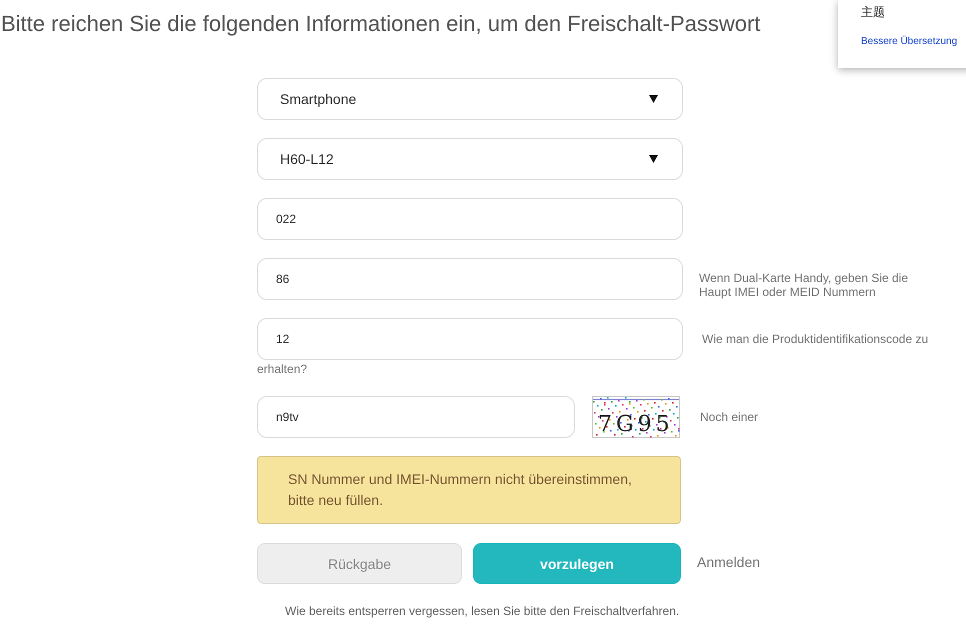 The image size is (966, 636). I want to click on dropdown-select: H60-L12, so click(470, 159).